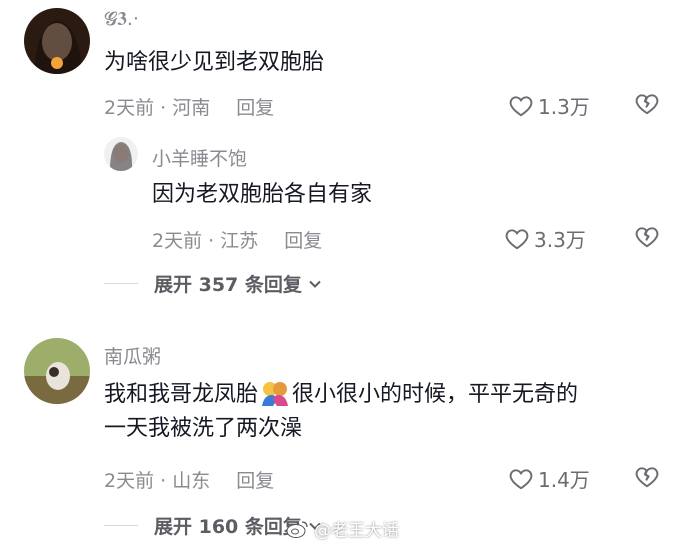 This screenshot has width=690, height=547. What do you see at coordinates (564, 107) in the screenshot?
I see `like-count: 1.3万` at bounding box center [564, 107].